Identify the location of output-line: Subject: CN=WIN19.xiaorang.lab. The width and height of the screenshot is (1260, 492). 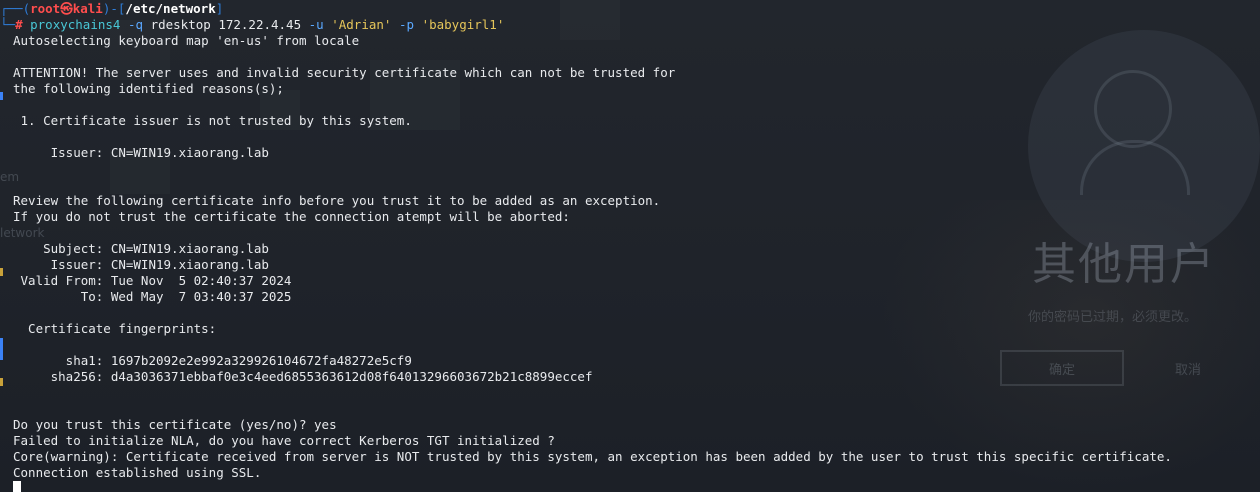
(141, 248).